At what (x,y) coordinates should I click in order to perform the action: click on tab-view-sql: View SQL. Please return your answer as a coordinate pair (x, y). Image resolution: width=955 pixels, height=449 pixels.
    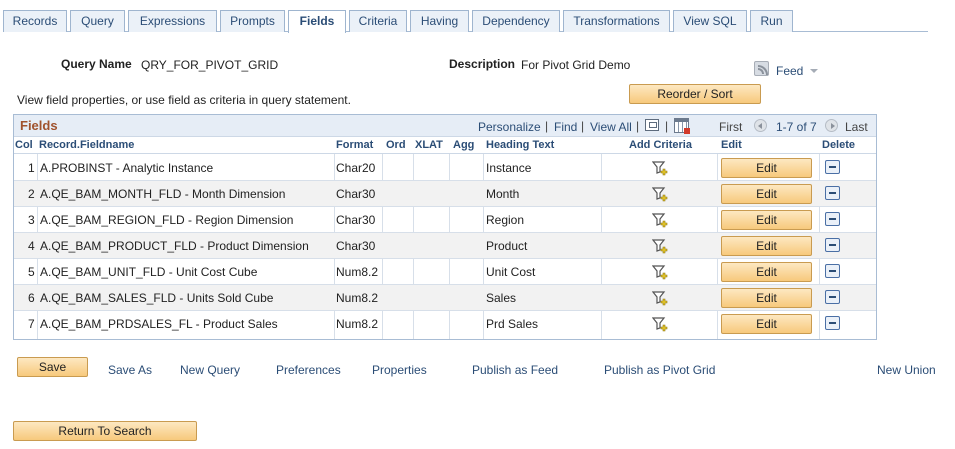
    Looking at the image, I should click on (710, 21).